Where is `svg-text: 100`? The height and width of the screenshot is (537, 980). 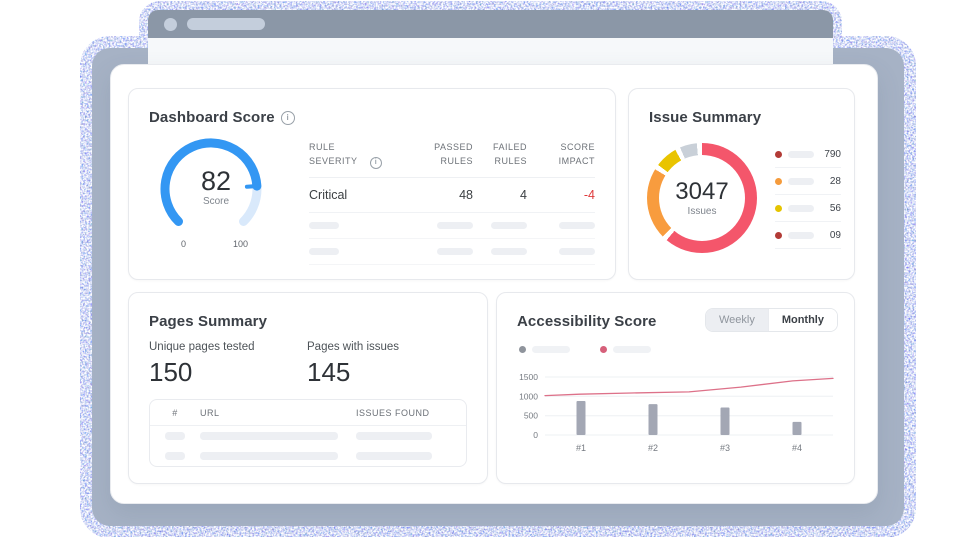
svg-text: 100 is located at coordinates (240, 244).